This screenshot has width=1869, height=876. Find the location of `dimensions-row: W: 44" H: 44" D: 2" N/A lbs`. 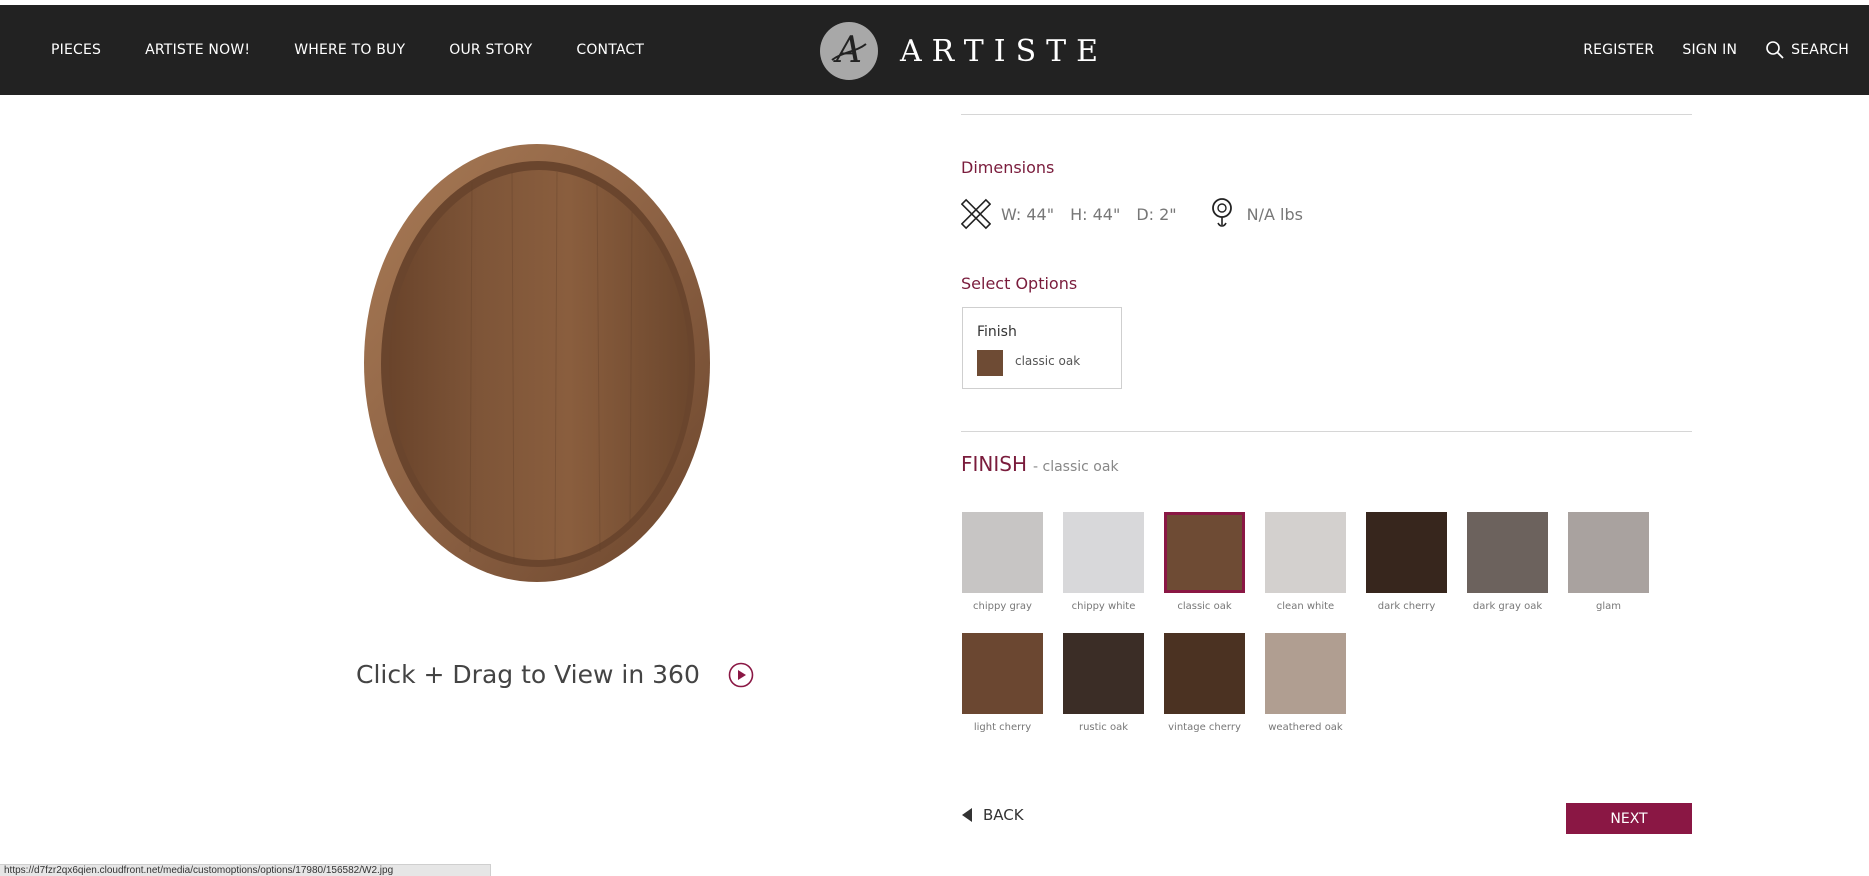

dimensions-row: W: 44" H: 44" D: 2" N/A lbs is located at coordinates (1132, 214).